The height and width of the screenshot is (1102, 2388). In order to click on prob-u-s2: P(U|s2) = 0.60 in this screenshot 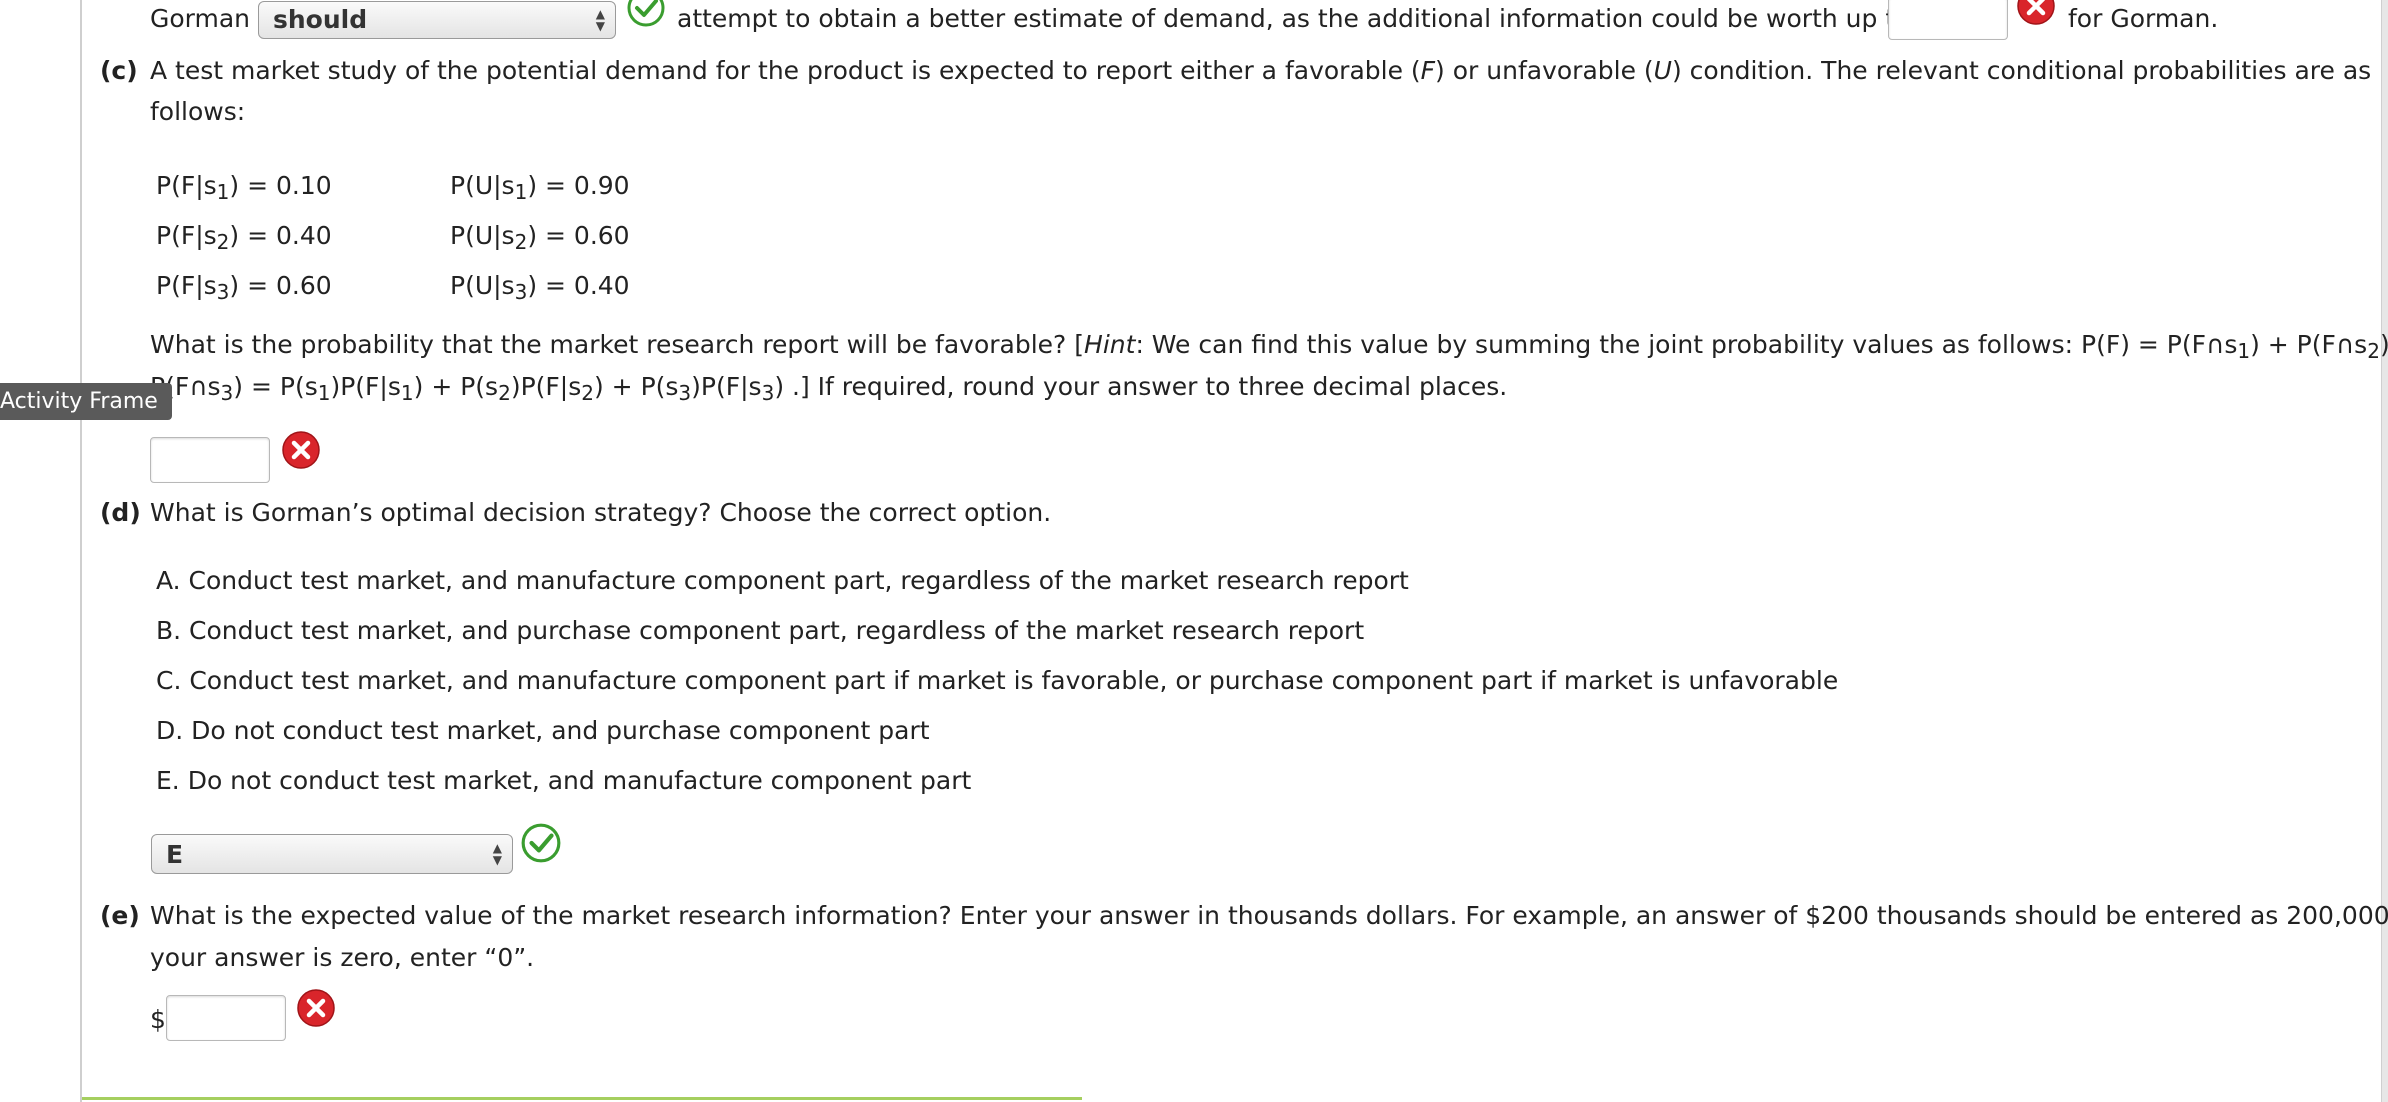, I will do `click(540, 237)`.